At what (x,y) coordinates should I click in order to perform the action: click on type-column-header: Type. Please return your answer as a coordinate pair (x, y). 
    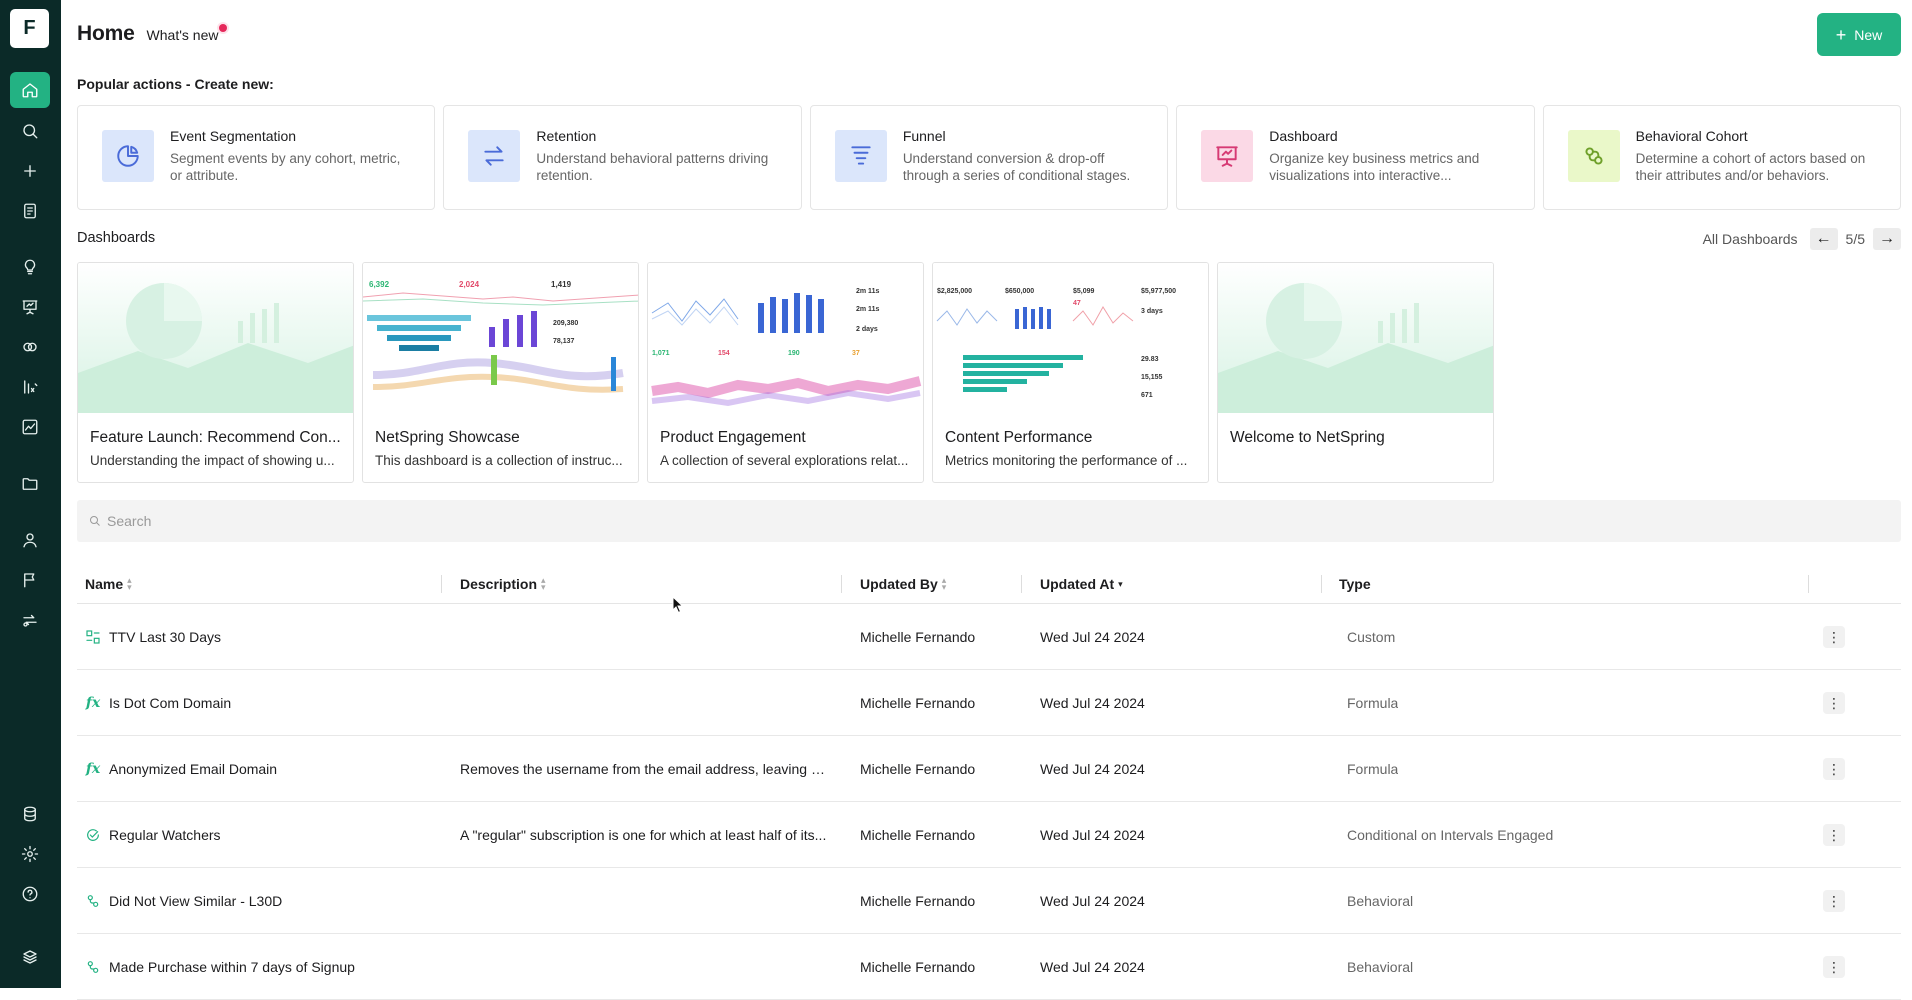
    Looking at the image, I should click on (1355, 584).